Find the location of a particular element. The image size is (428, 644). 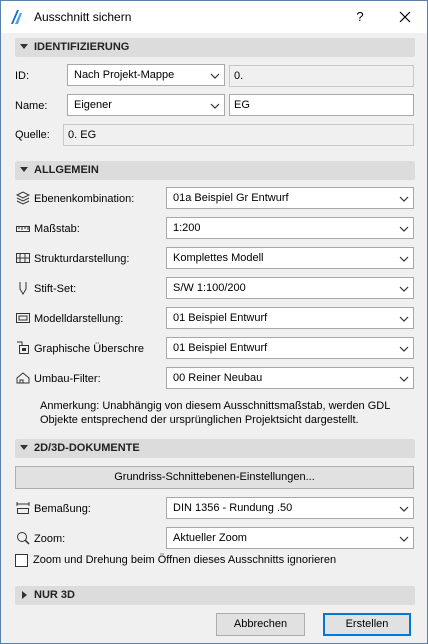

model-view-value: 01 Beispiel Entwurf is located at coordinates (220, 318).